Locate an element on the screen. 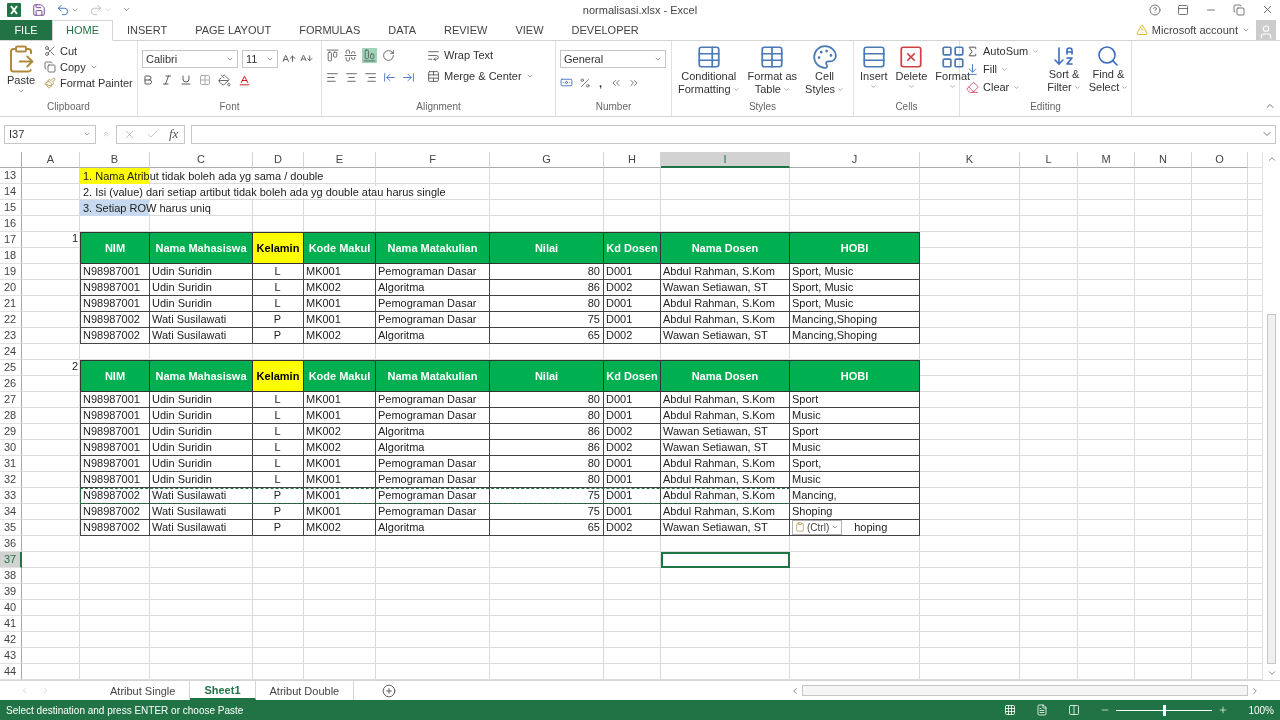 The width and height of the screenshot is (1280, 720). align-center-icon is located at coordinates (351, 77).